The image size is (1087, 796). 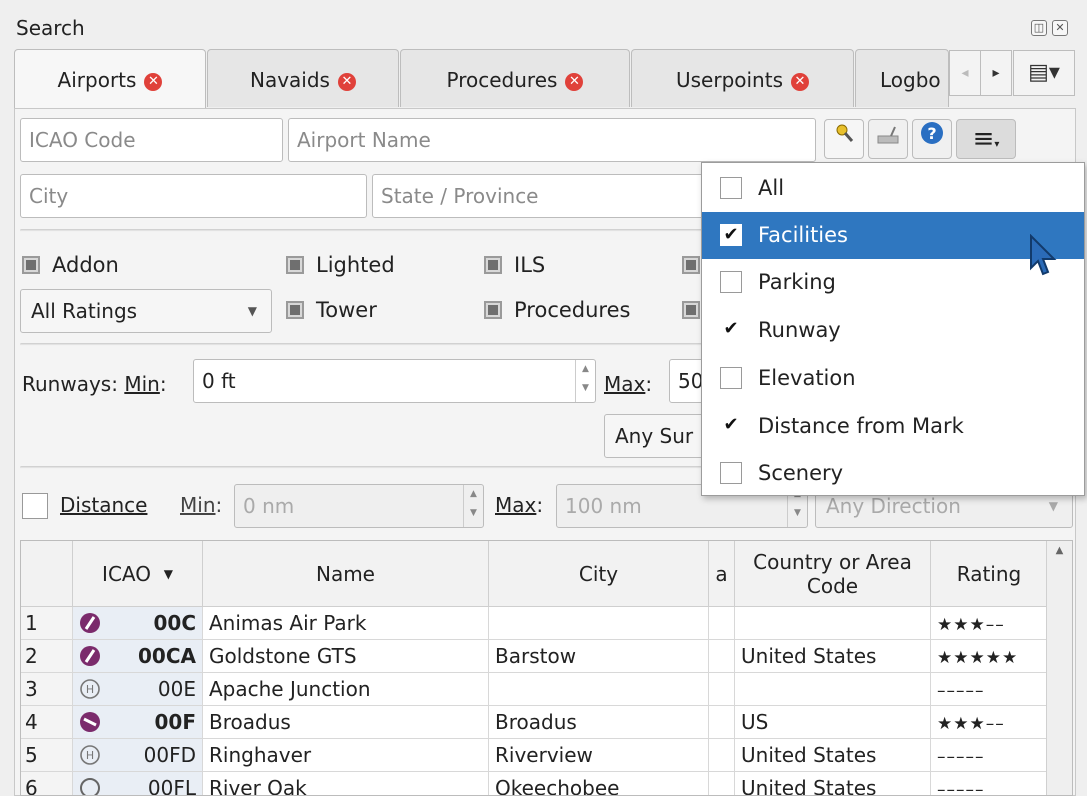 What do you see at coordinates (599, 755) in the screenshot?
I see `table-cell-city: Riverview` at bounding box center [599, 755].